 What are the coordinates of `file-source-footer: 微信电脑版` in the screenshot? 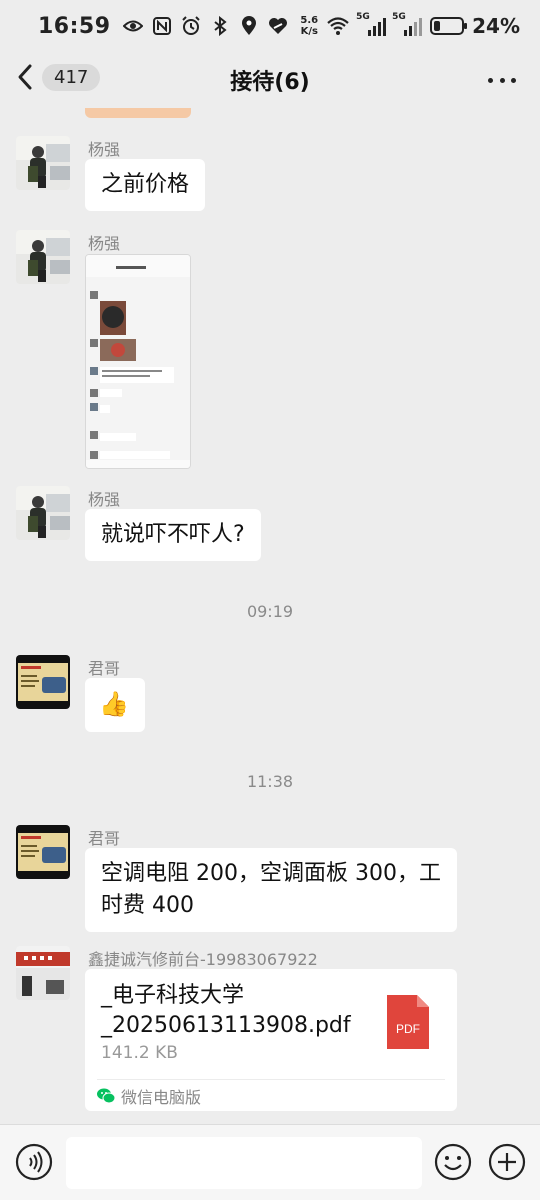 It's located at (271, 1095).